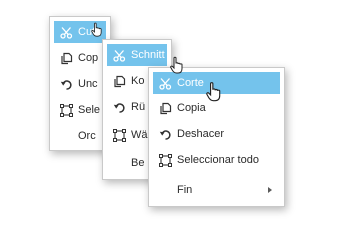  I want to click on menu-item-label: Corte, so click(190, 83).